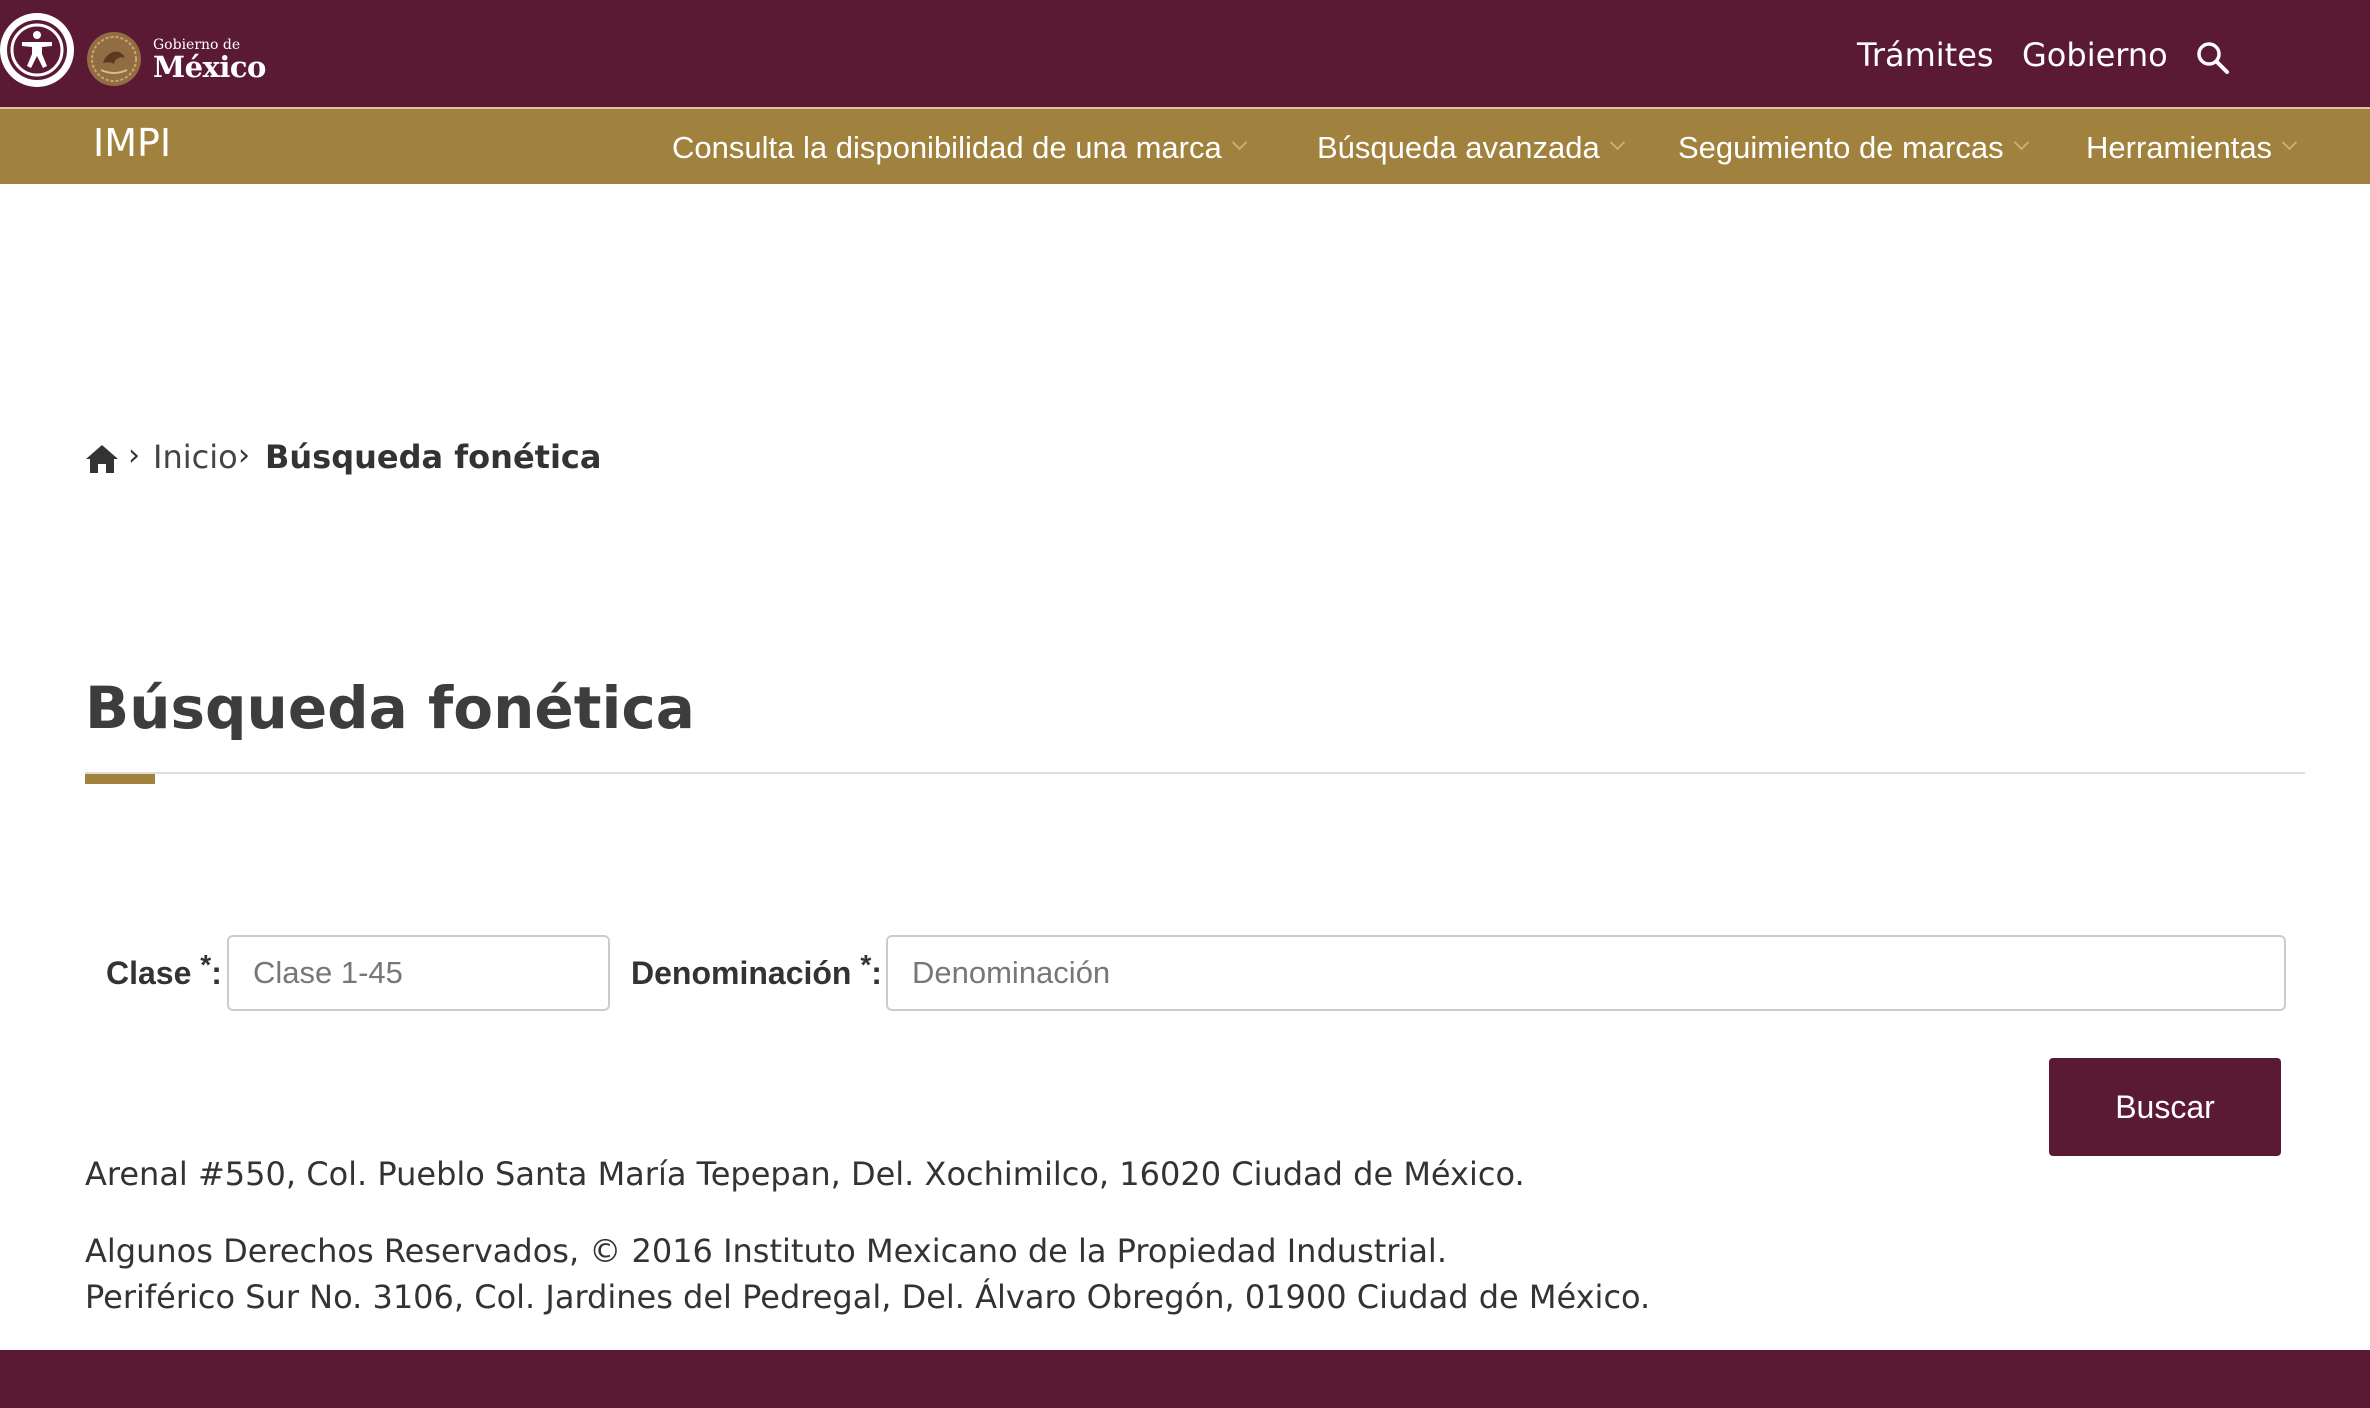  What do you see at coordinates (741, 973) in the screenshot?
I see `denominacion-label-text: Denominación` at bounding box center [741, 973].